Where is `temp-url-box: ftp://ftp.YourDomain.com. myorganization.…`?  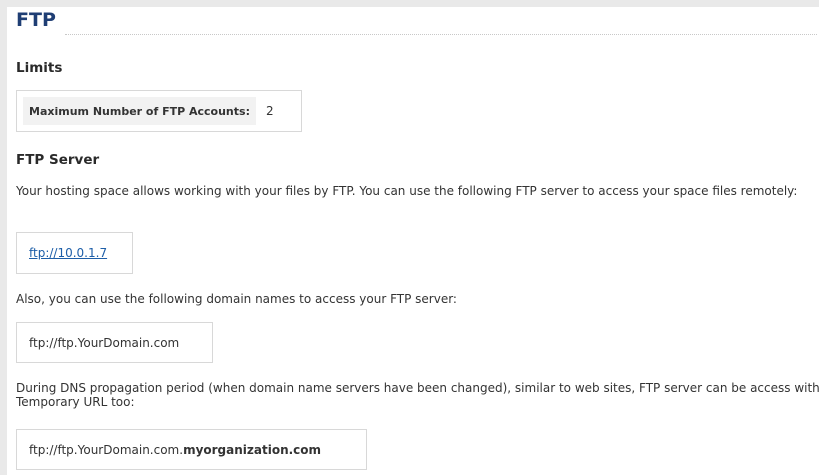
temp-url-box: ftp://ftp.YourDomain.com. myorganization.… is located at coordinates (191, 449).